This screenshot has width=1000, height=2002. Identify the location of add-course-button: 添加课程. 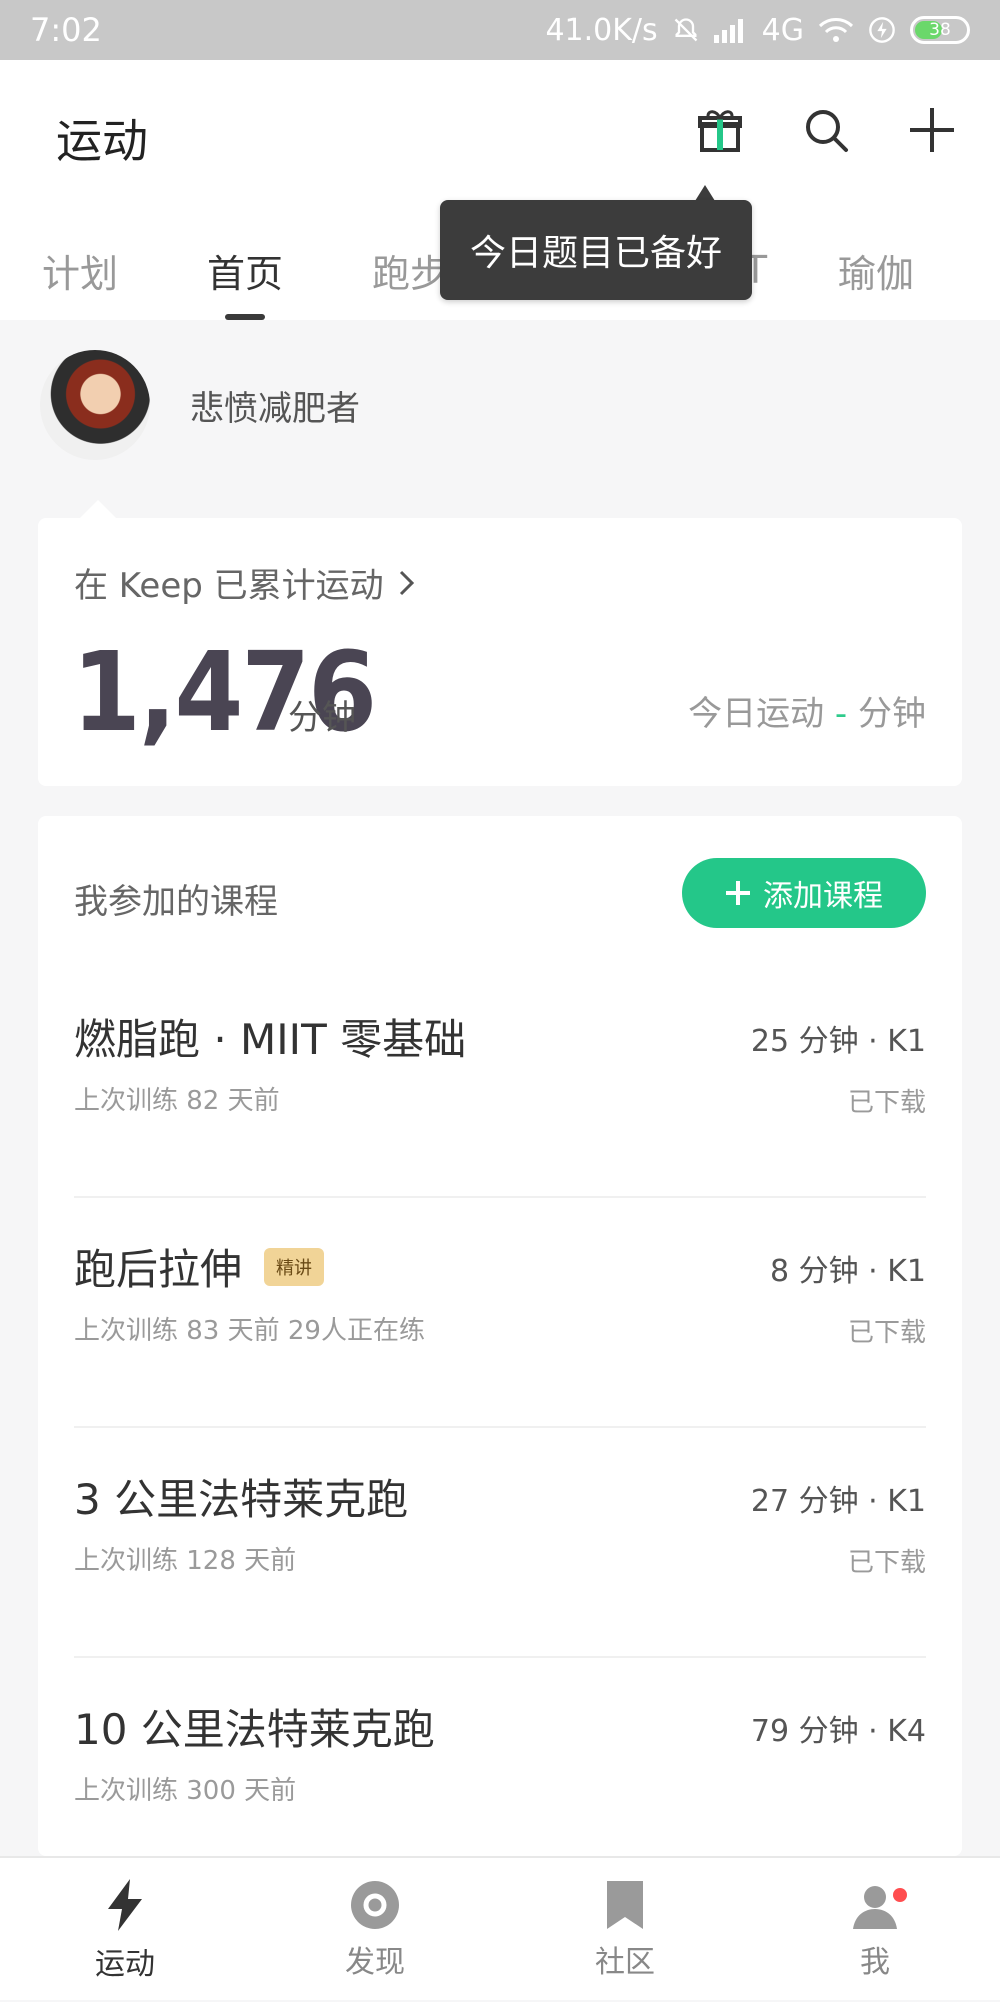
(804, 893).